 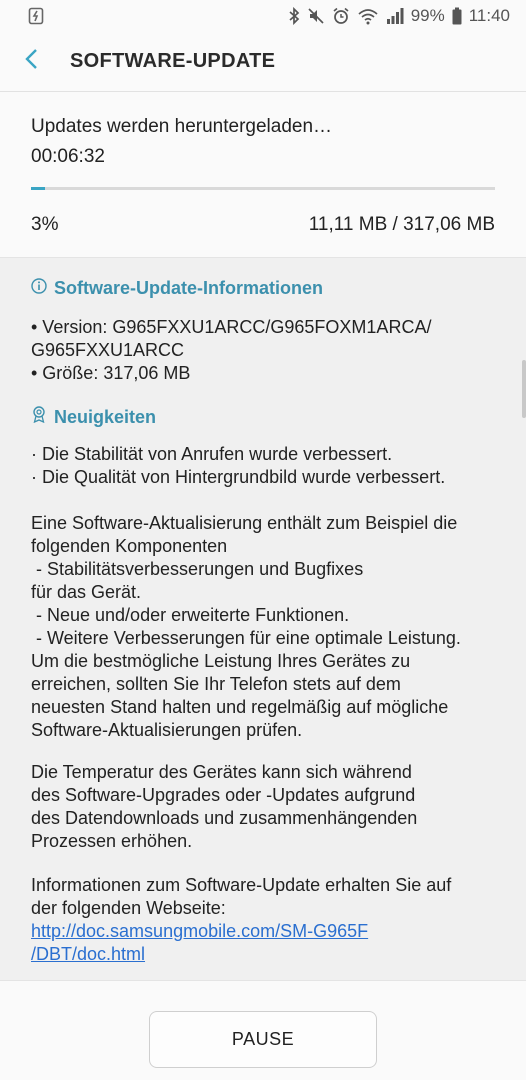 What do you see at coordinates (39, 288) in the screenshot?
I see `info-icon` at bounding box center [39, 288].